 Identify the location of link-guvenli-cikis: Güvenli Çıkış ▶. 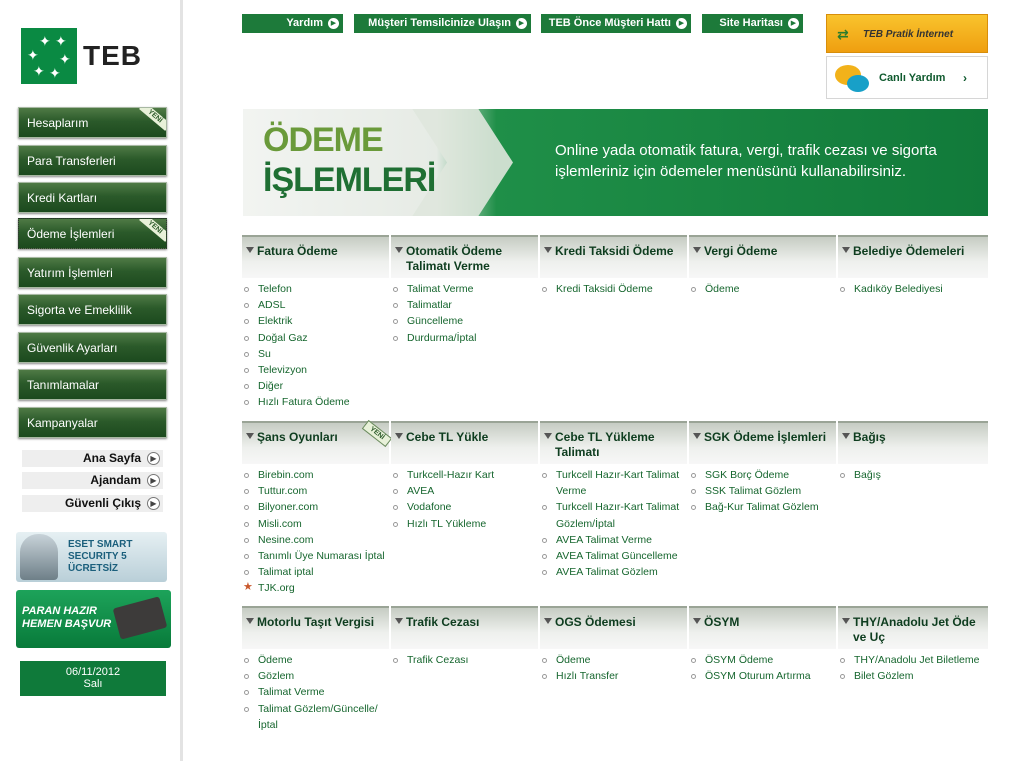
(92, 503).